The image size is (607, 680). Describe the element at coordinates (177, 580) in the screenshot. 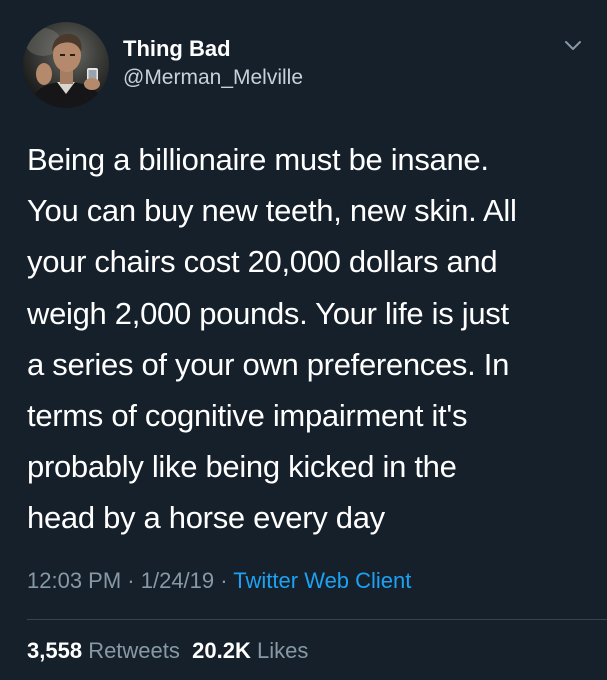

I see `tweet-date: 1/24/19` at that location.